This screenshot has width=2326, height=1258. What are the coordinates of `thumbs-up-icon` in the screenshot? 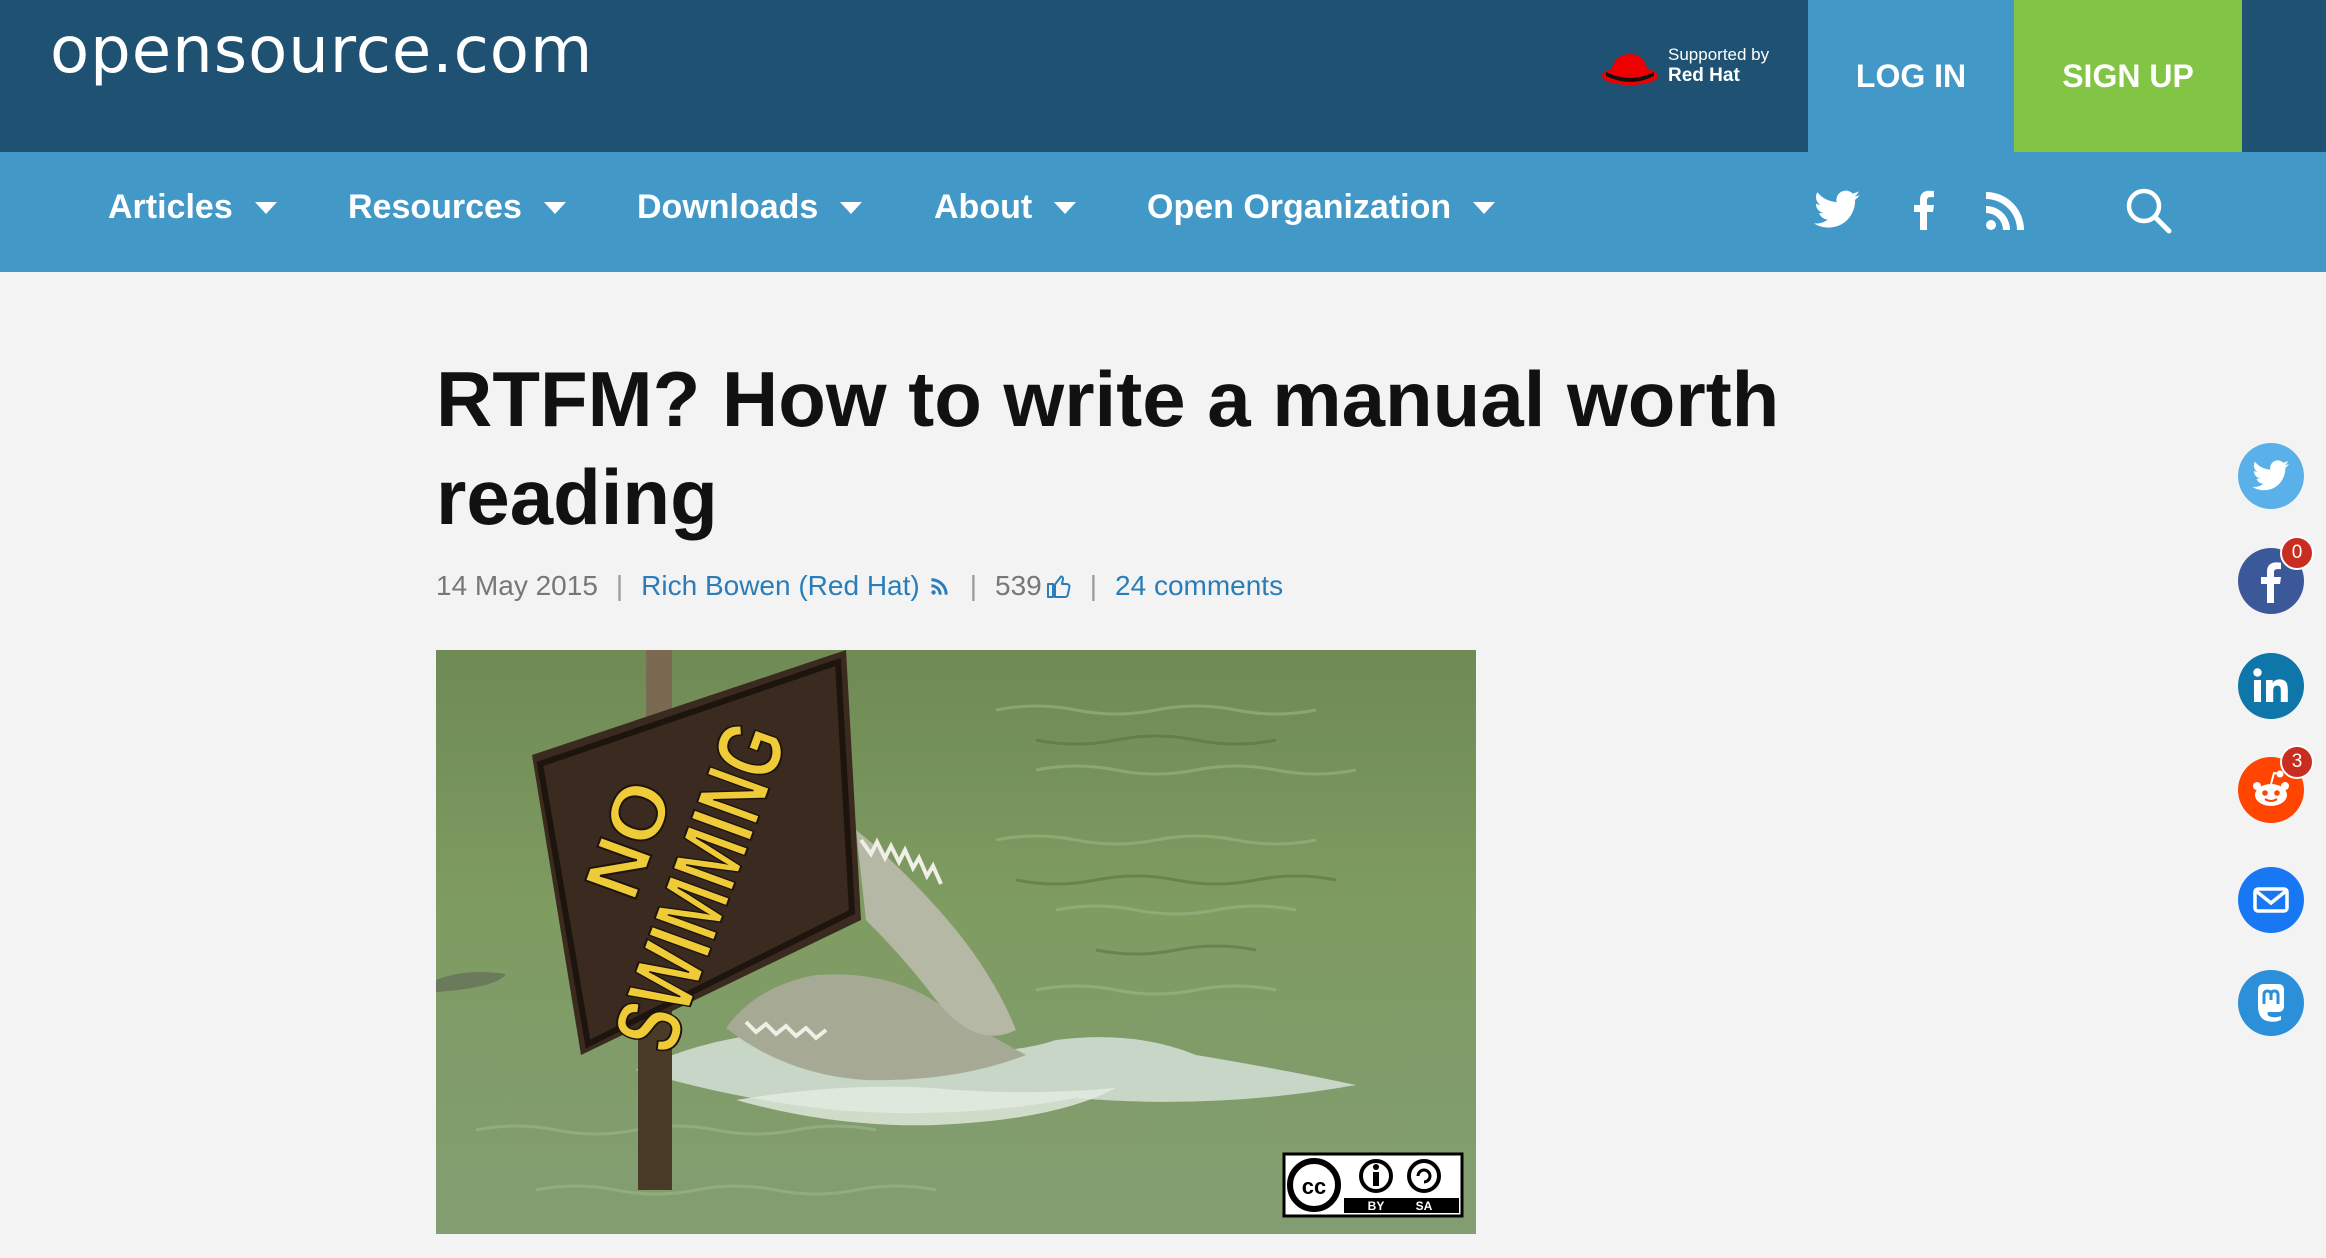 It's located at (1059, 586).